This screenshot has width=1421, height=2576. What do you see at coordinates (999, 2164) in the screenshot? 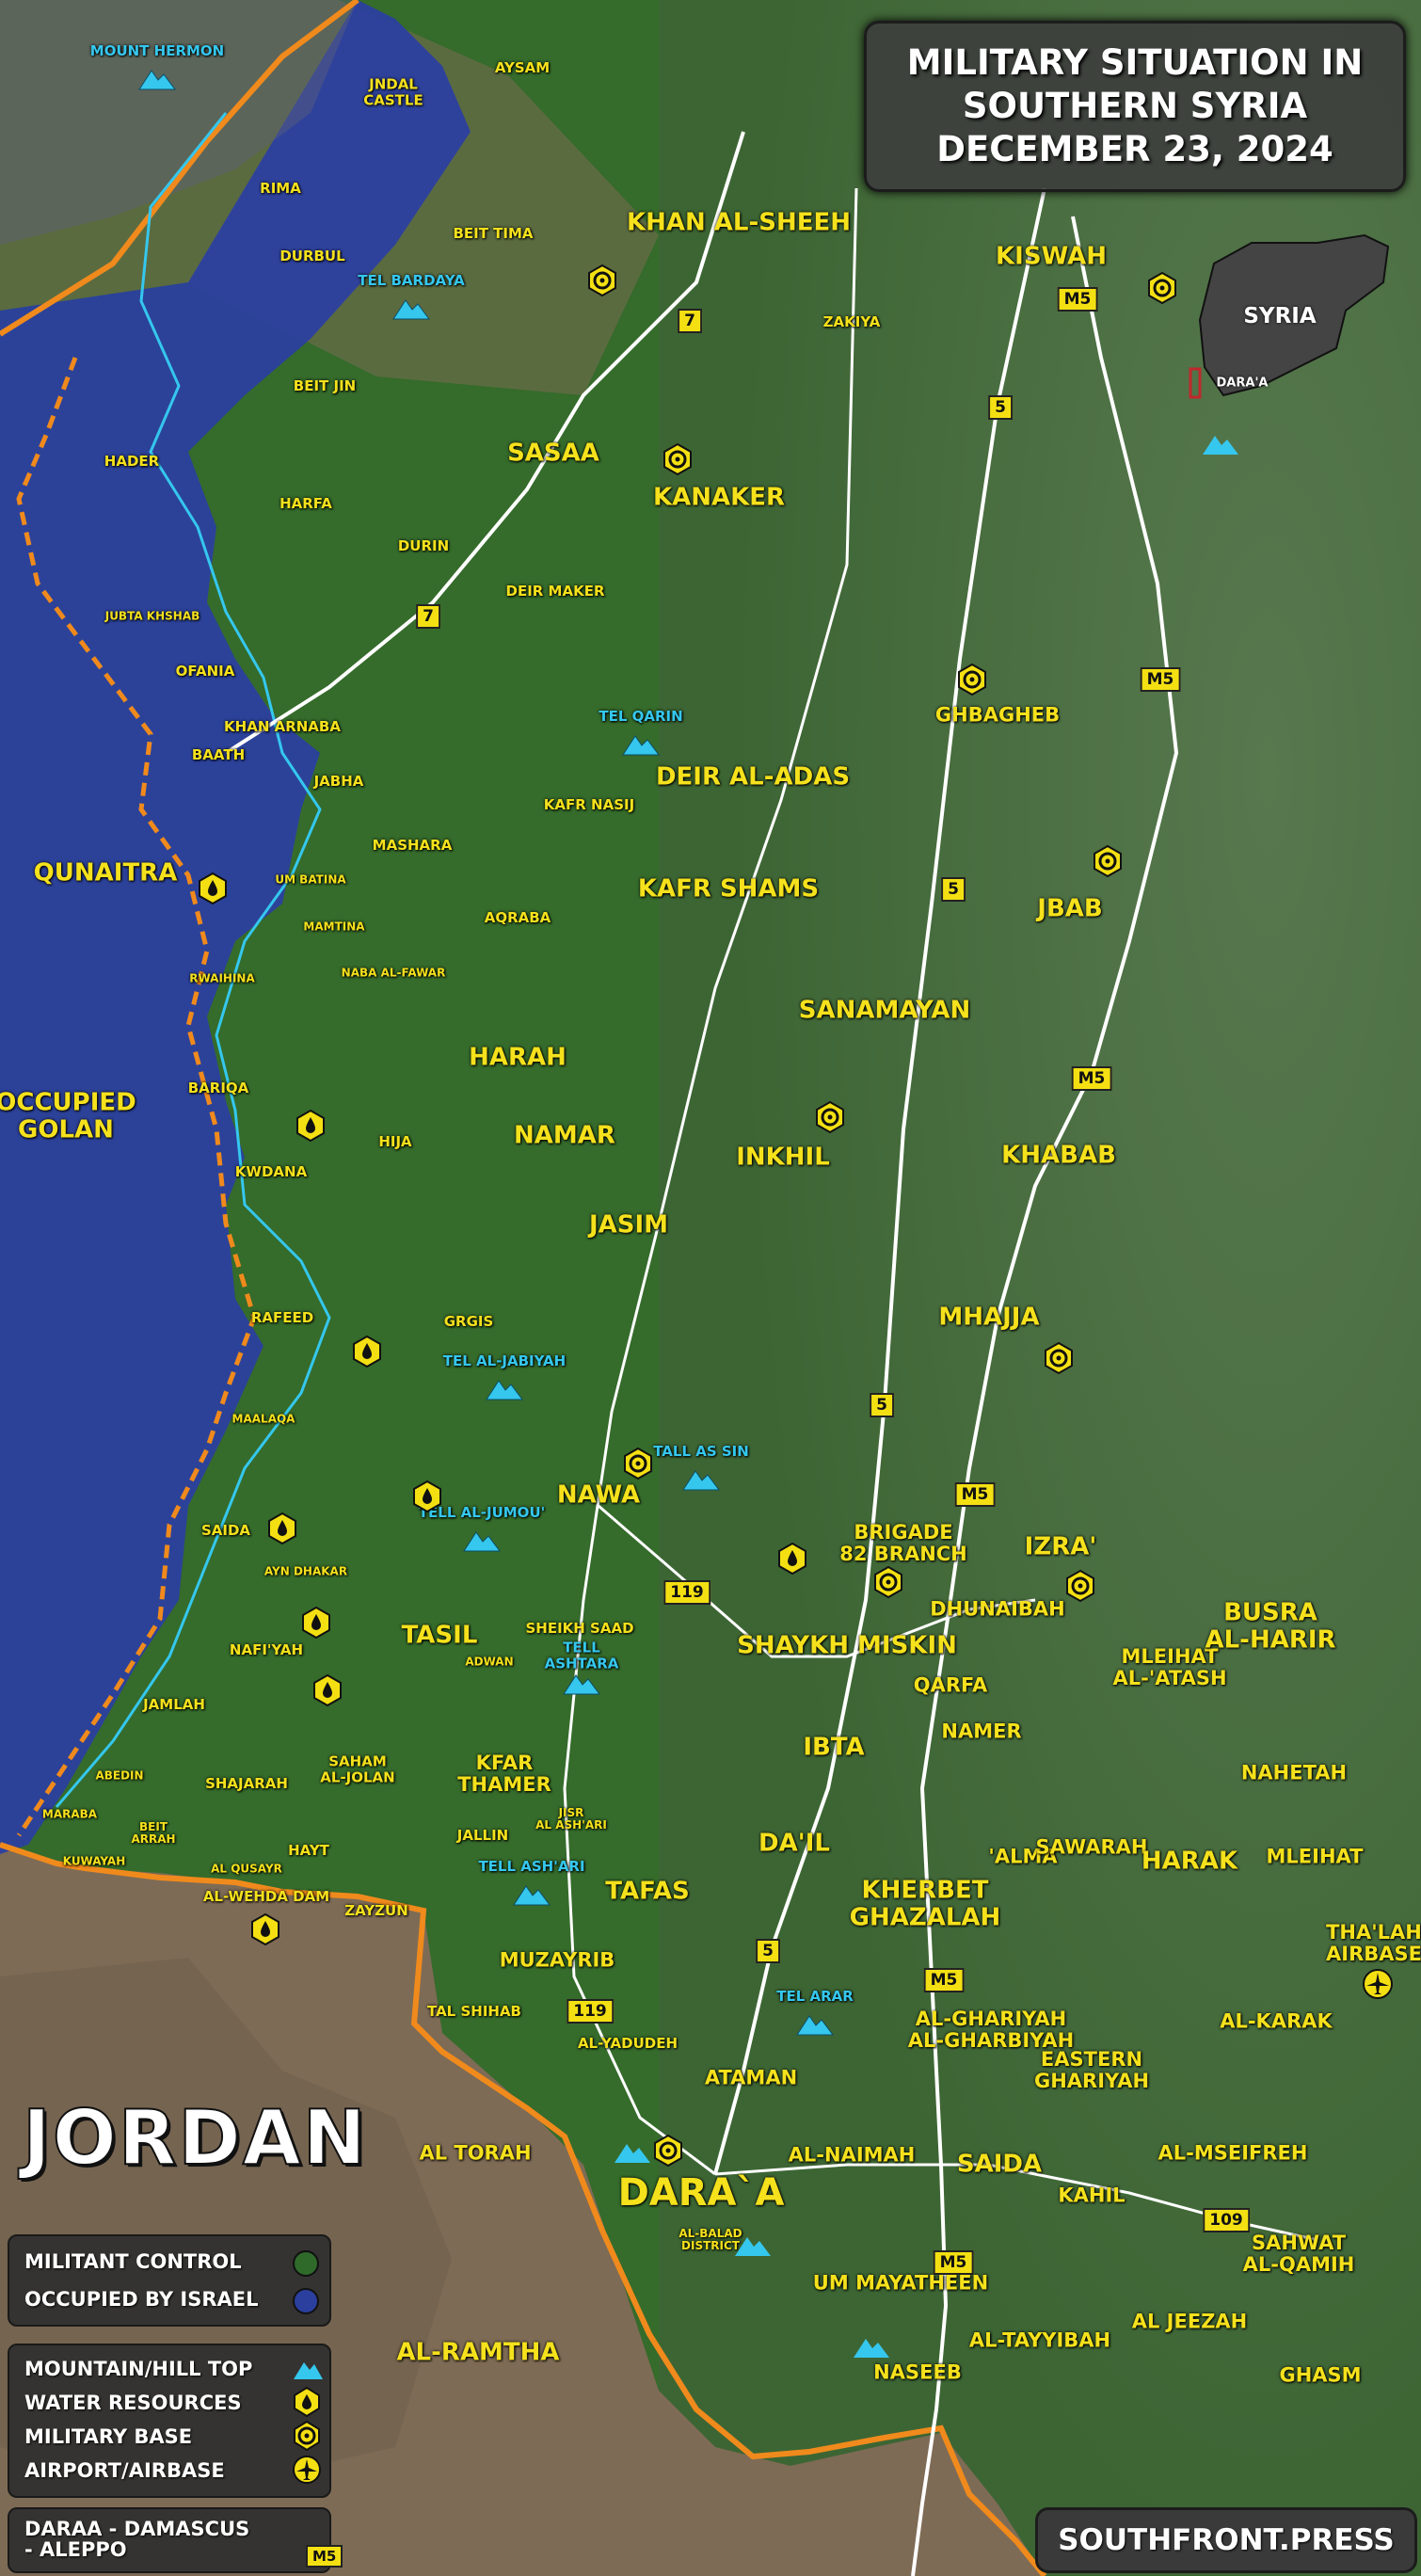
I see `place-label: SAIDA` at bounding box center [999, 2164].